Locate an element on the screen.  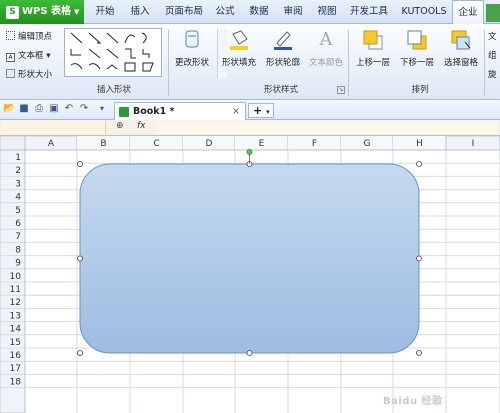
close-icon: × is located at coordinates (236, 111).